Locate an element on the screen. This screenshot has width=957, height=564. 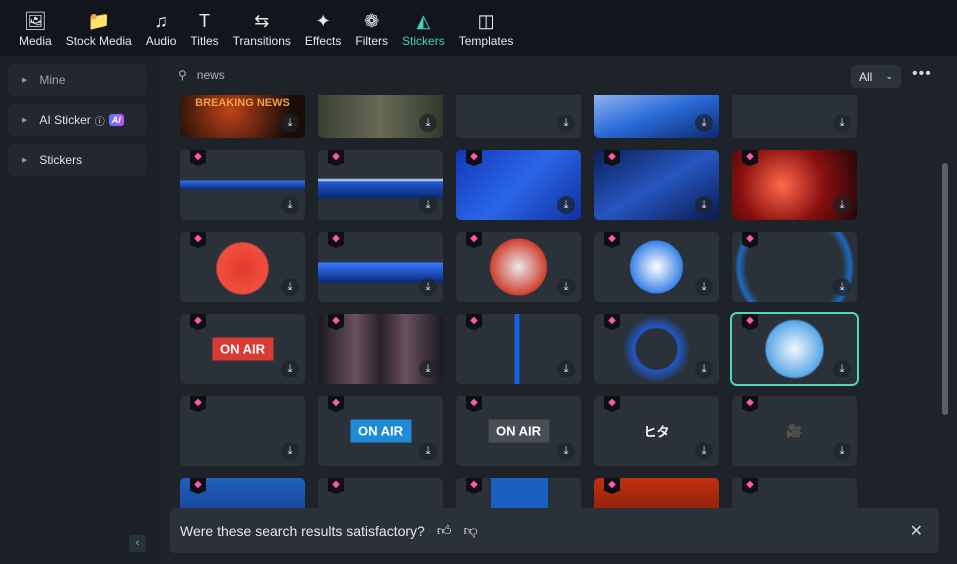
media-icon: 🖼 is located at coordinates (35, 21).